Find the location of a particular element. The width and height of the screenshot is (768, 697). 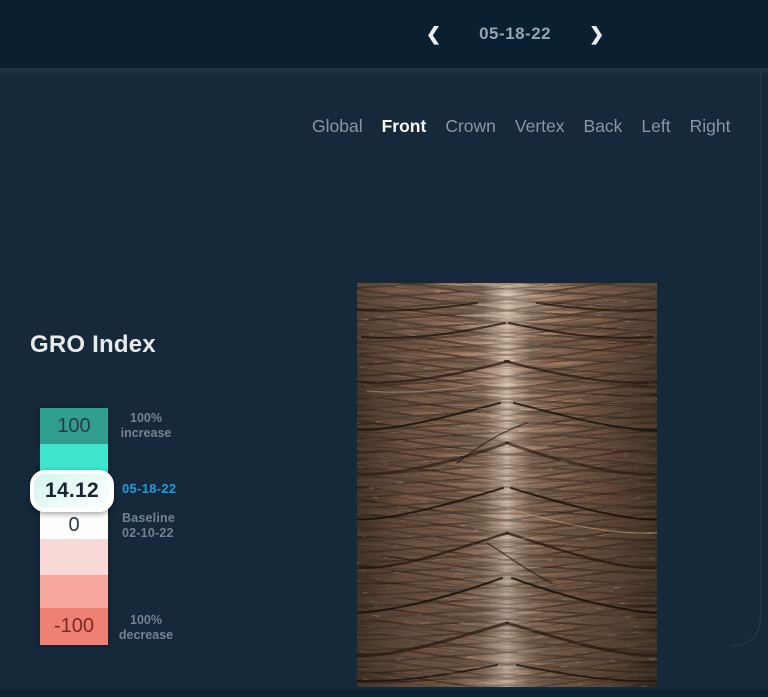

scale-segment-100: 100 is located at coordinates (74, 426).